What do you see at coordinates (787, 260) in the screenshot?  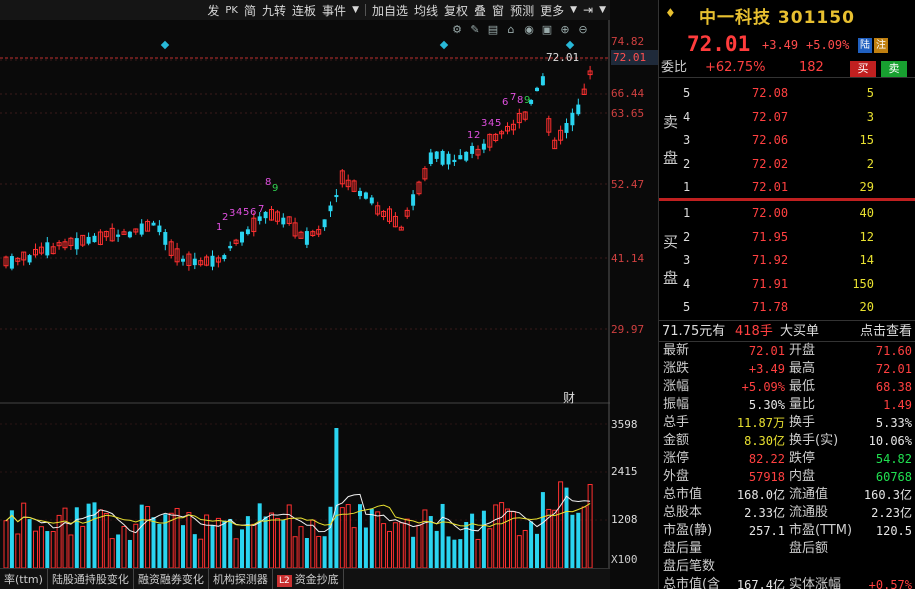 I see `bid-row: 3 71.92 14` at bounding box center [787, 260].